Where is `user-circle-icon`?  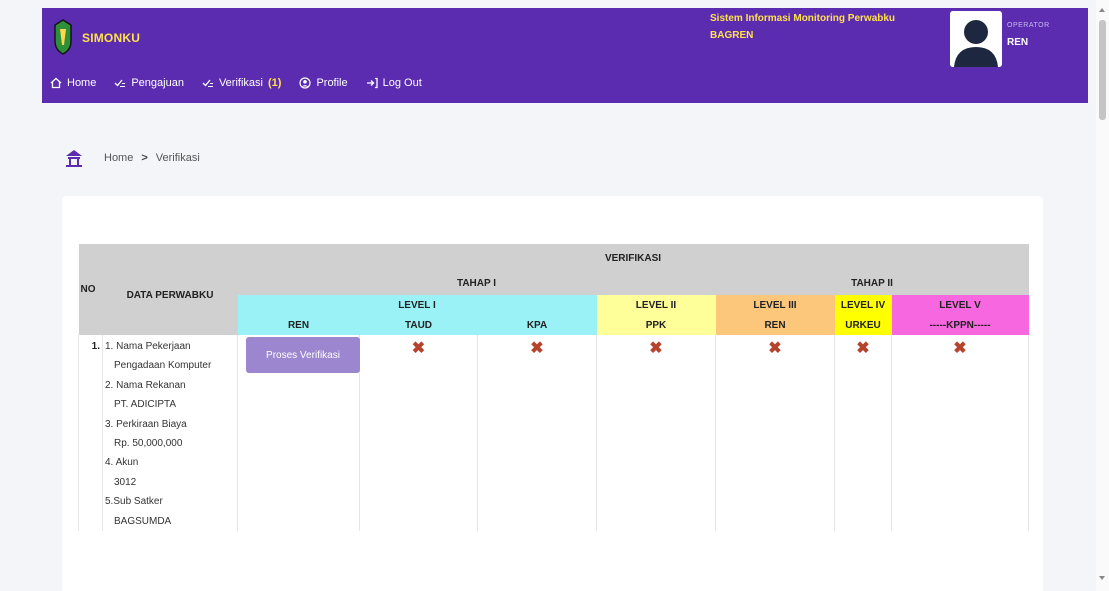 user-circle-icon is located at coordinates (305, 83).